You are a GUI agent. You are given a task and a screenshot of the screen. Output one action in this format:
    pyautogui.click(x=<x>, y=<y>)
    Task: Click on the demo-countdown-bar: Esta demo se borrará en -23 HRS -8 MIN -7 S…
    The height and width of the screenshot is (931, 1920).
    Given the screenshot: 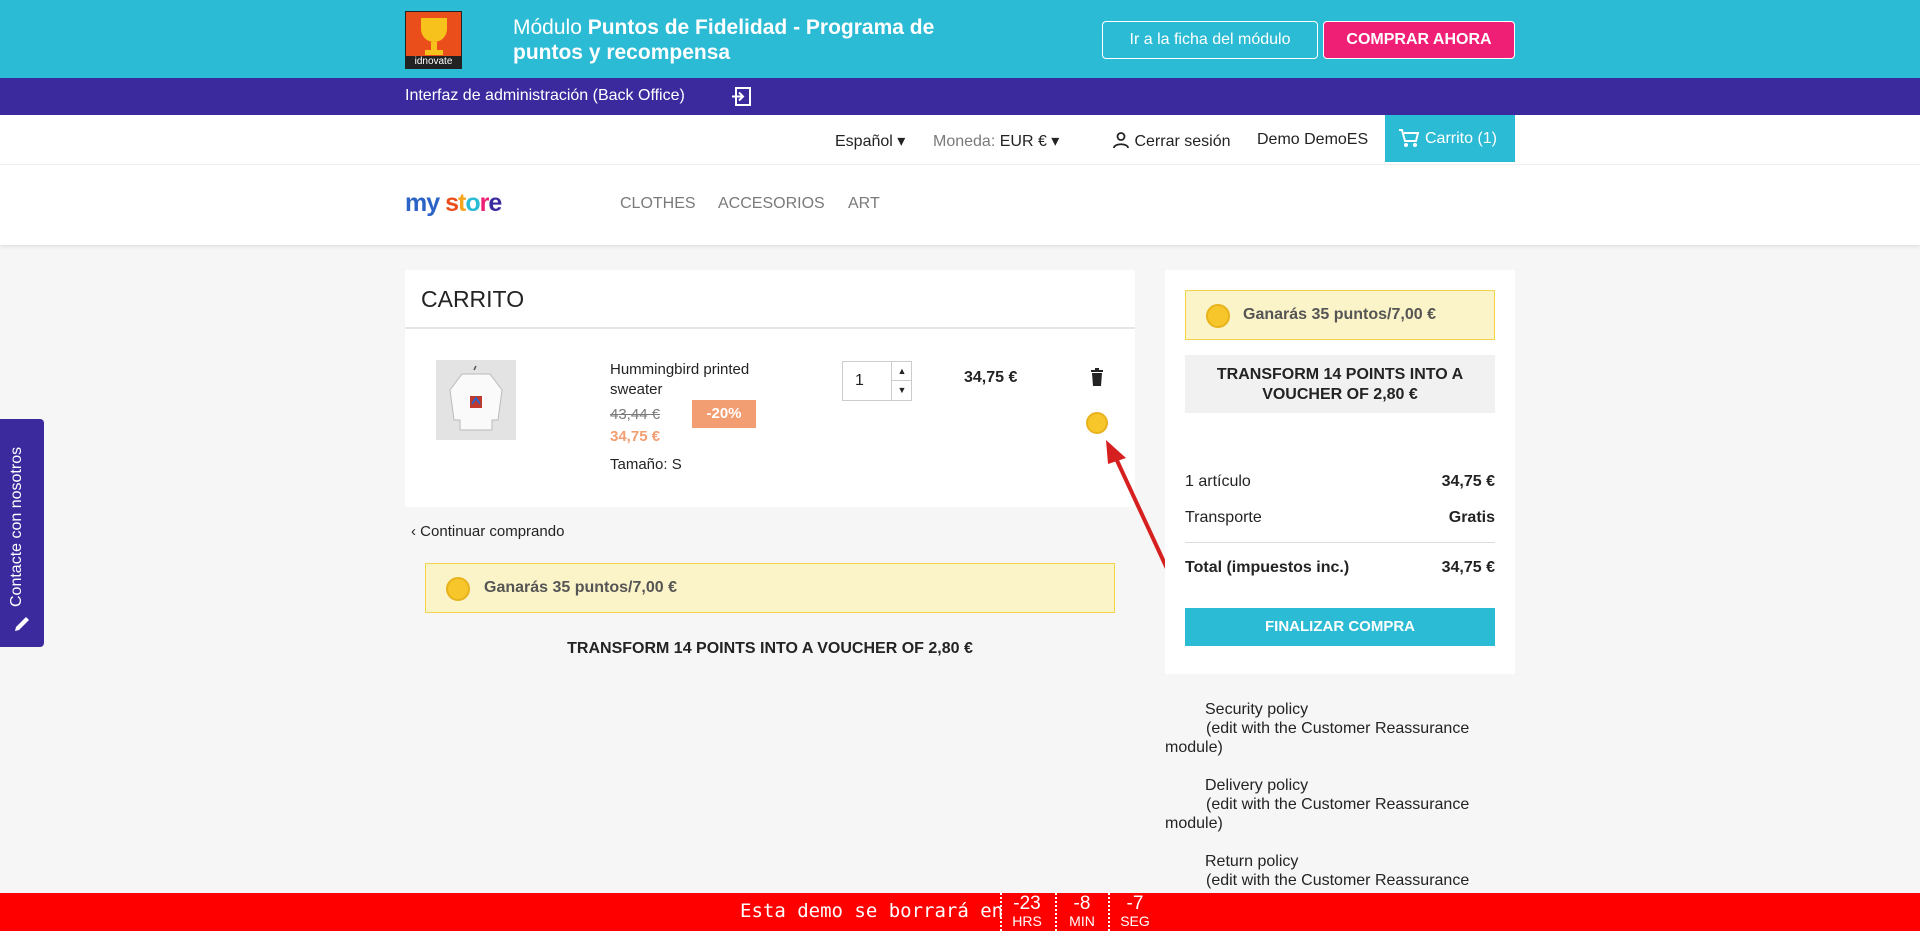 What is the action you would take?
    pyautogui.click(x=960, y=912)
    